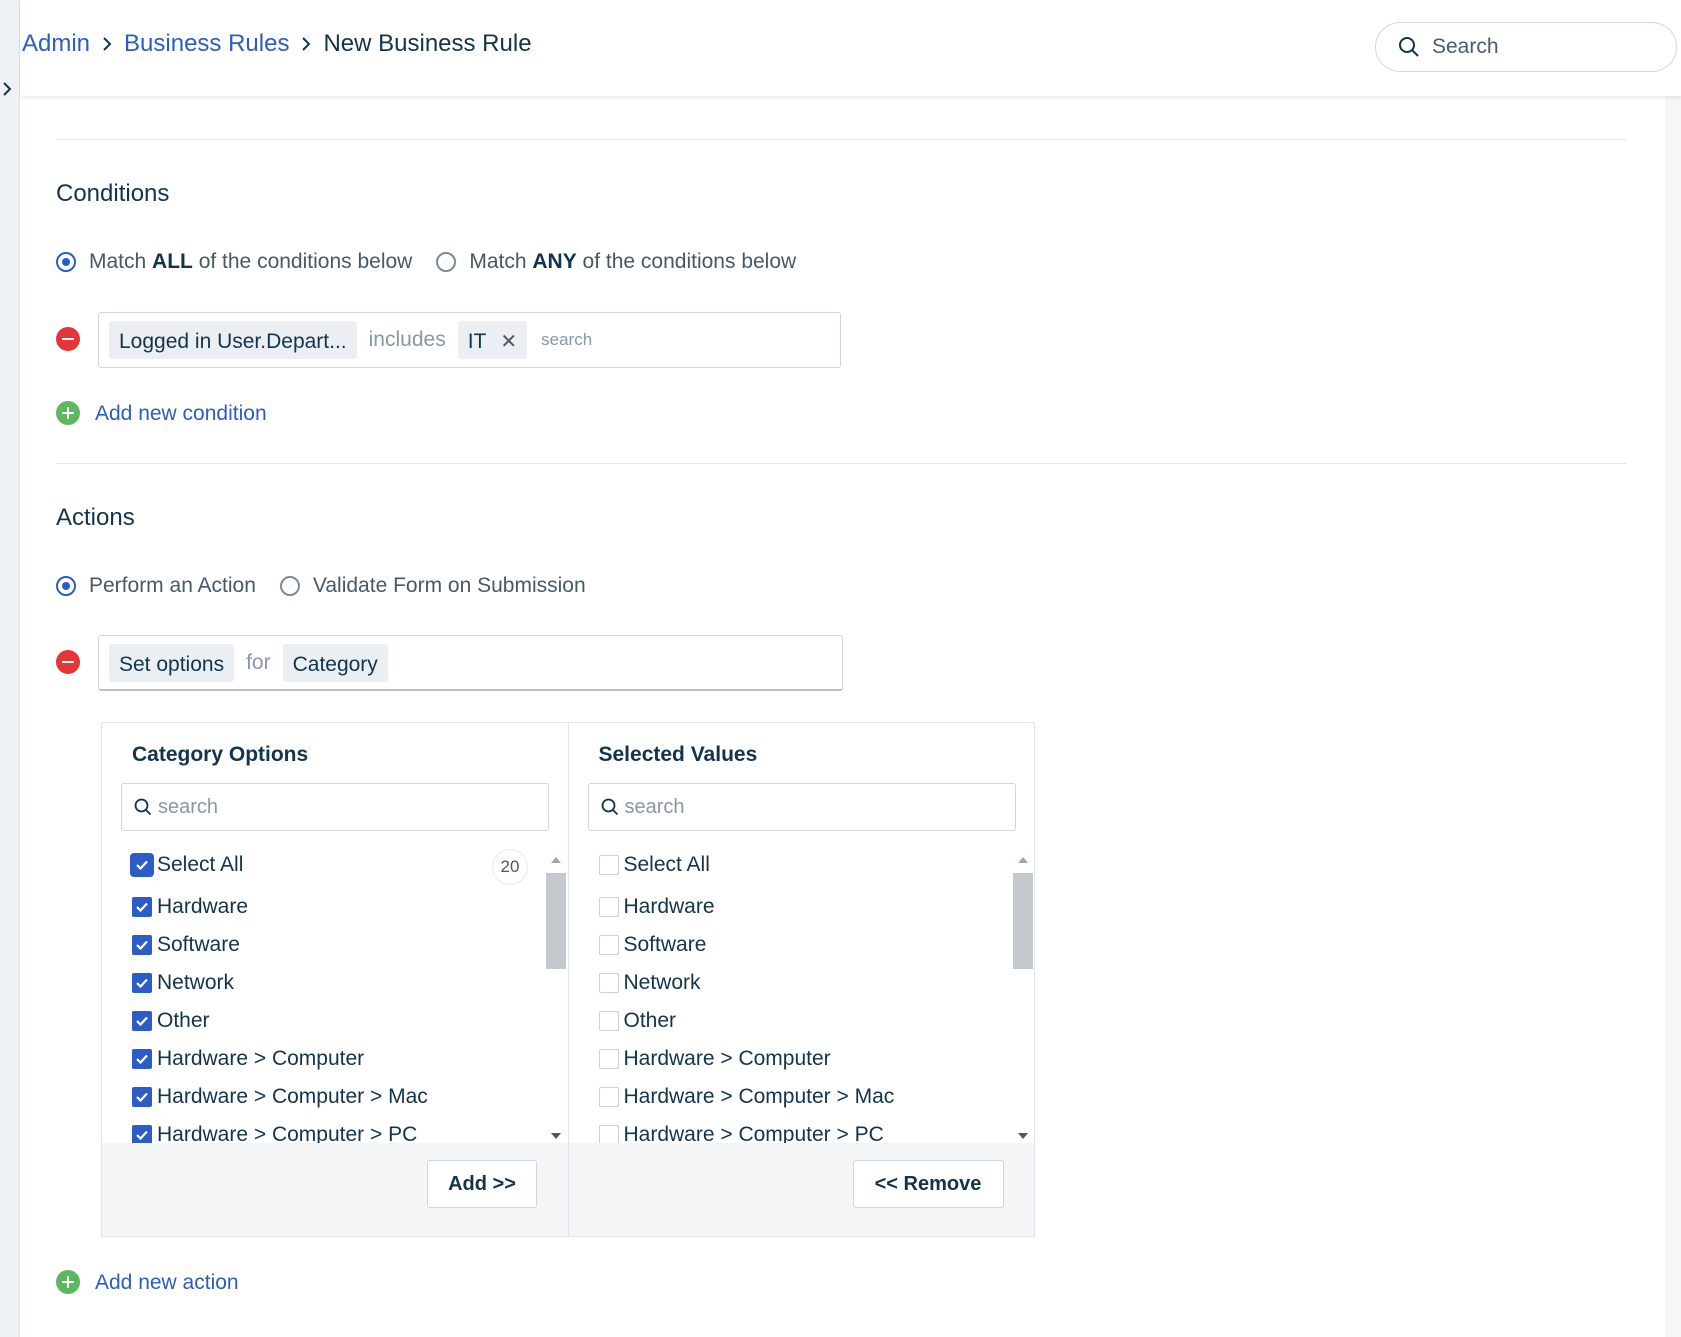  I want to click on validate-form-label: Validate Form on Submission, so click(449, 586).